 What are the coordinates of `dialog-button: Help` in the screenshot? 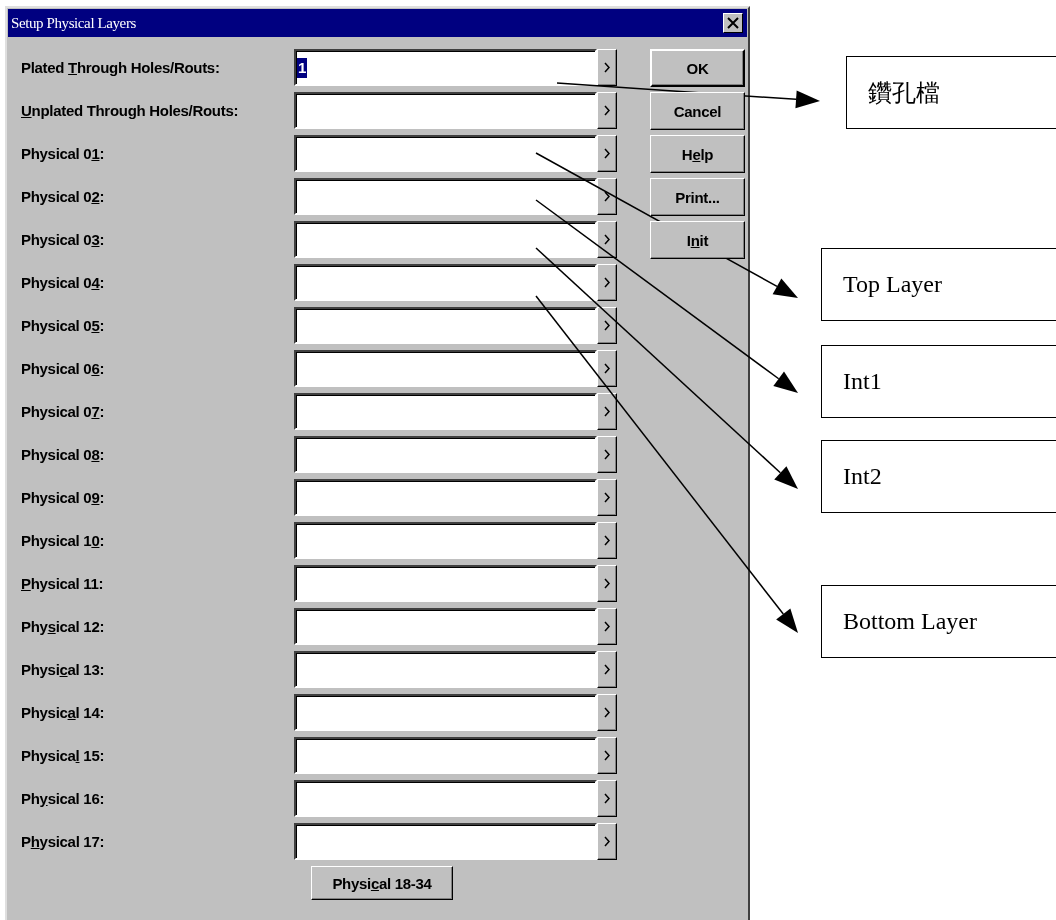 It's located at (697, 154).